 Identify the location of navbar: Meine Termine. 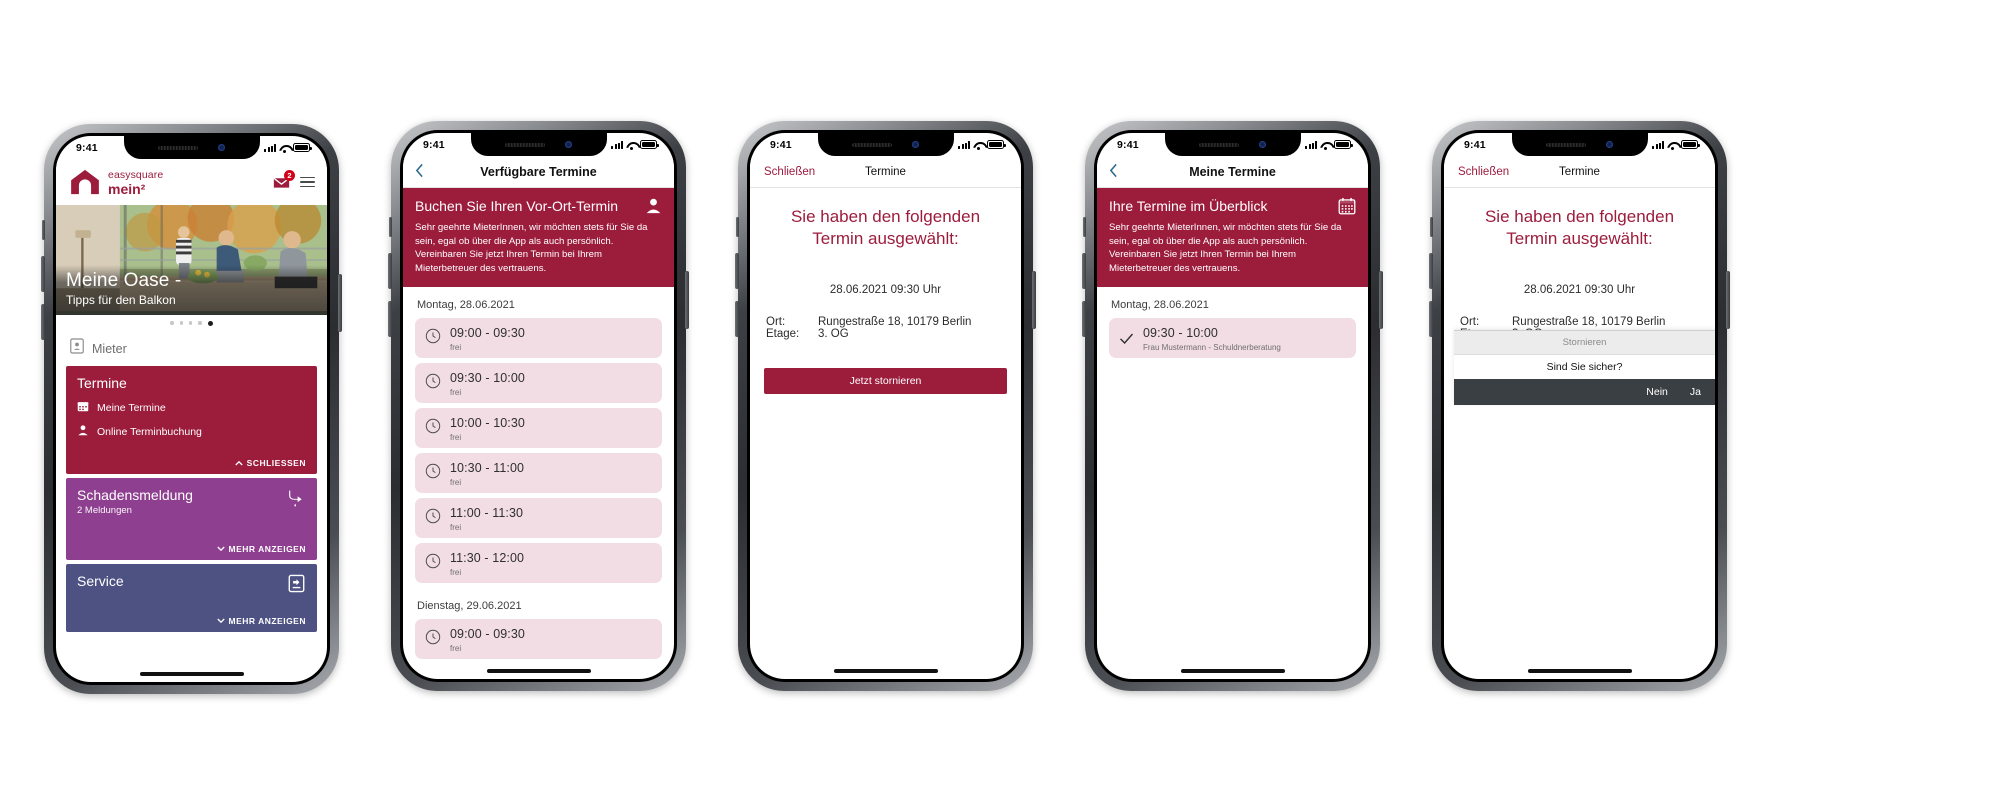
(1232, 172).